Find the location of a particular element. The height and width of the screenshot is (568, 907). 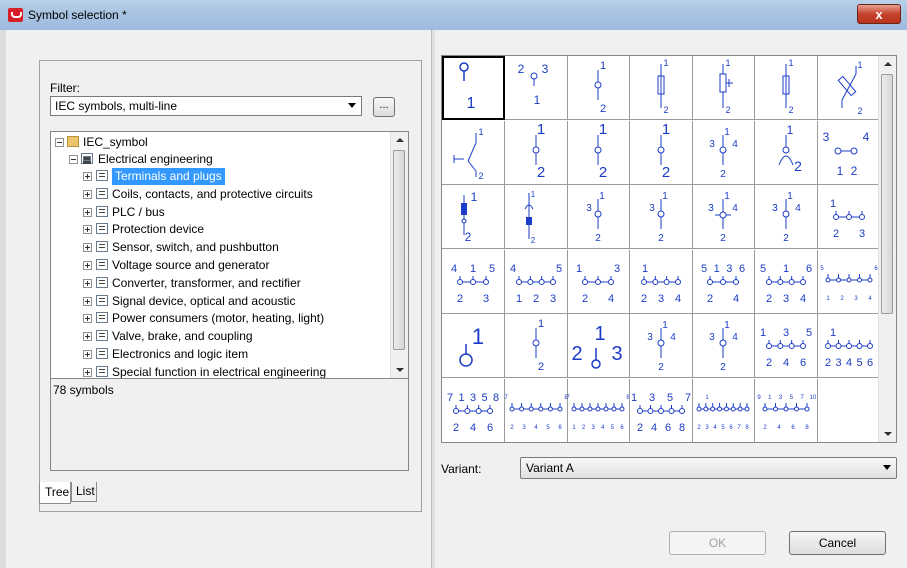

symbol-chain-icon: 1 2 3 4 5 6 7 8 is located at coordinates (723, 413).